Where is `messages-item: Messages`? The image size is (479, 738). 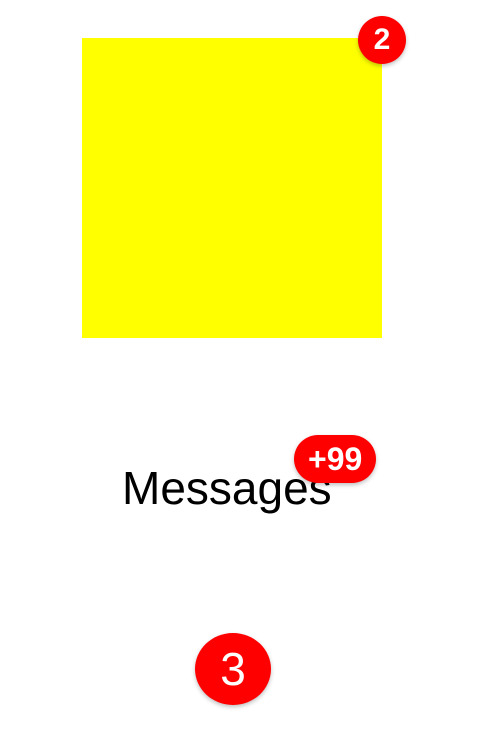 messages-item: Messages is located at coordinates (239, 488).